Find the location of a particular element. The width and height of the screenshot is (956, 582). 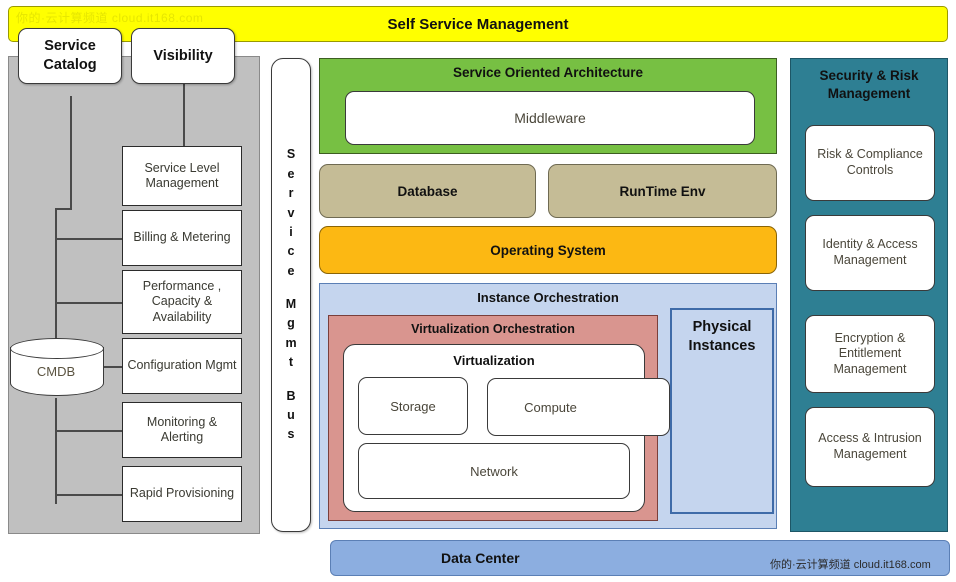

service-item-label: Rapid Provisioning is located at coordinates (182, 493).